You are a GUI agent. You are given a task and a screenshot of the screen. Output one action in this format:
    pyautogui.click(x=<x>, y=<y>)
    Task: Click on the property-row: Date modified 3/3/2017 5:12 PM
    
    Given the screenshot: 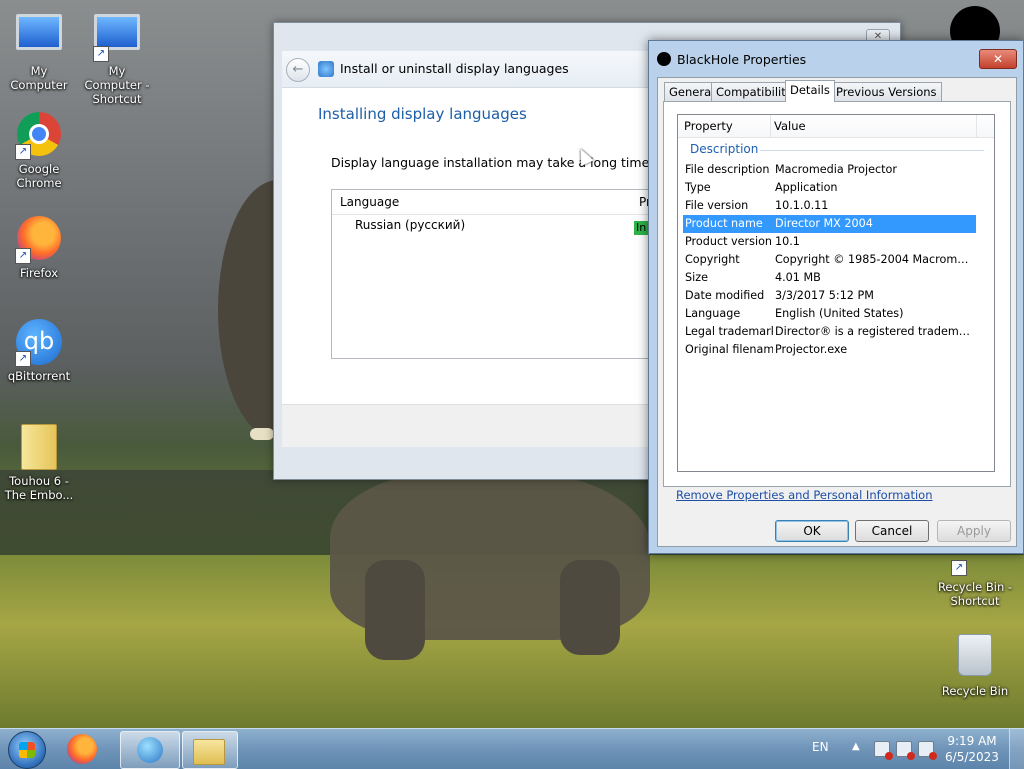 What is the action you would take?
    pyautogui.click(x=829, y=296)
    